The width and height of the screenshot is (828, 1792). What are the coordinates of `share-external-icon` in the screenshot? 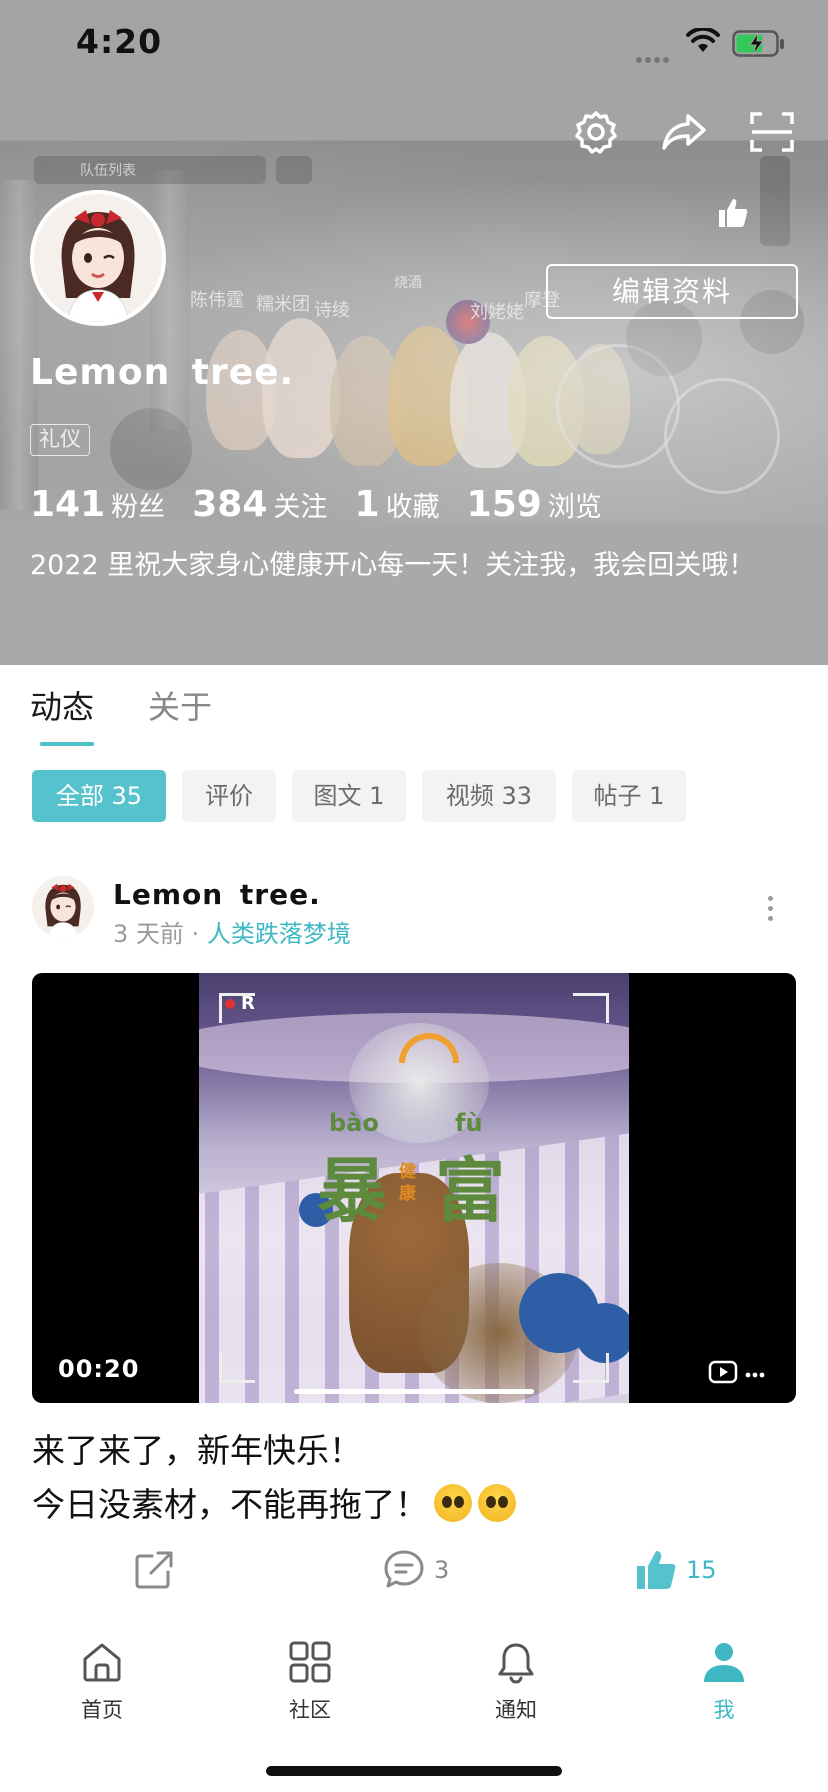 It's located at (154, 1570).